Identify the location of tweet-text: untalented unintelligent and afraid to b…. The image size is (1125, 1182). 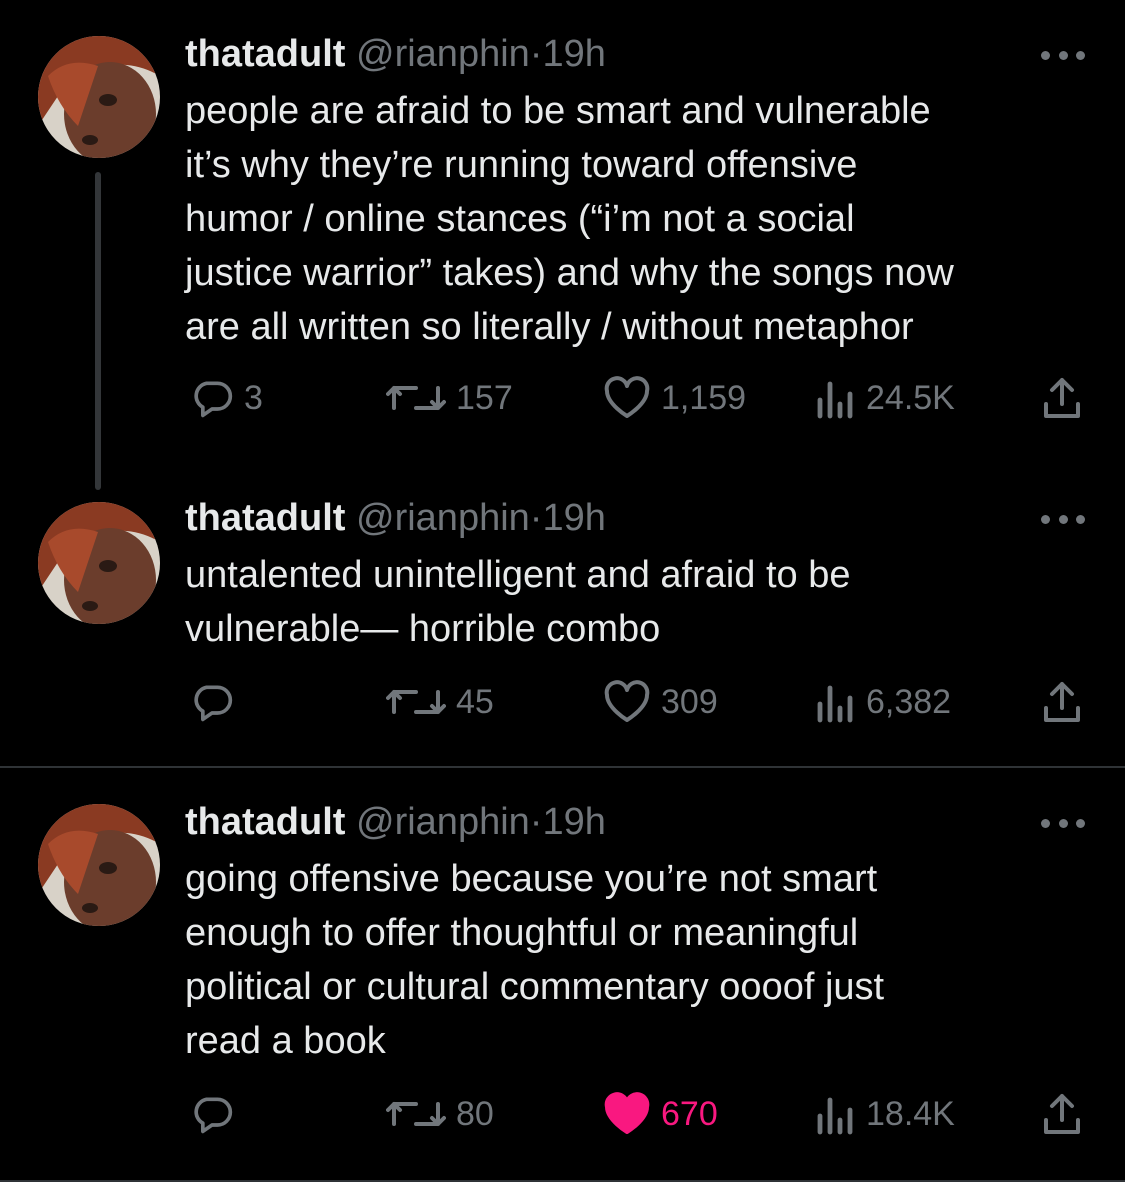
(518, 602).